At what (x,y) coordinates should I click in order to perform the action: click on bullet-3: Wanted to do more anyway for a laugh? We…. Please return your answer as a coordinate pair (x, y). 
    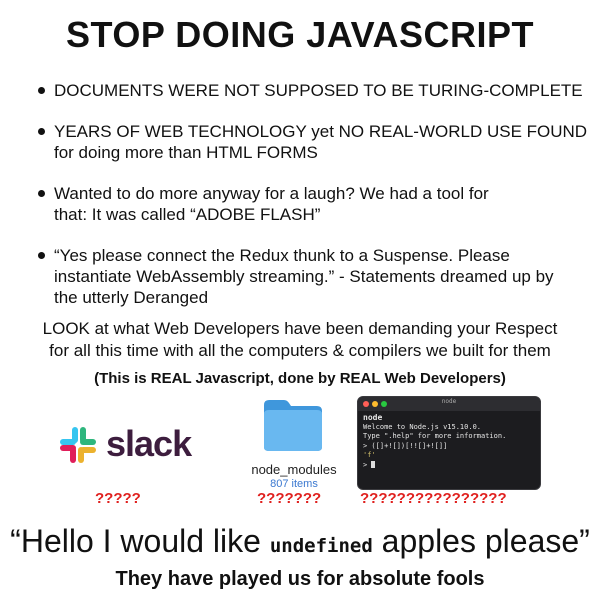
    Looking at the image, I should click on (313, 204).